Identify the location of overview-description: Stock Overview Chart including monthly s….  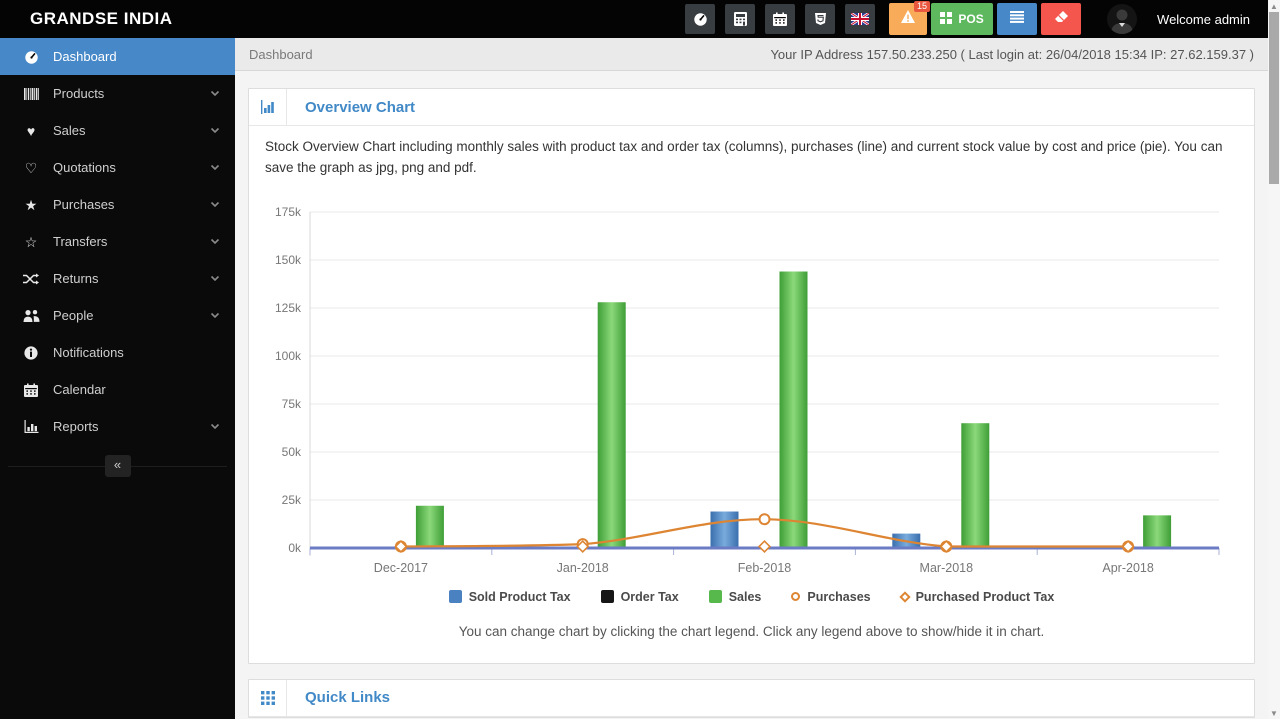
(744, 157).